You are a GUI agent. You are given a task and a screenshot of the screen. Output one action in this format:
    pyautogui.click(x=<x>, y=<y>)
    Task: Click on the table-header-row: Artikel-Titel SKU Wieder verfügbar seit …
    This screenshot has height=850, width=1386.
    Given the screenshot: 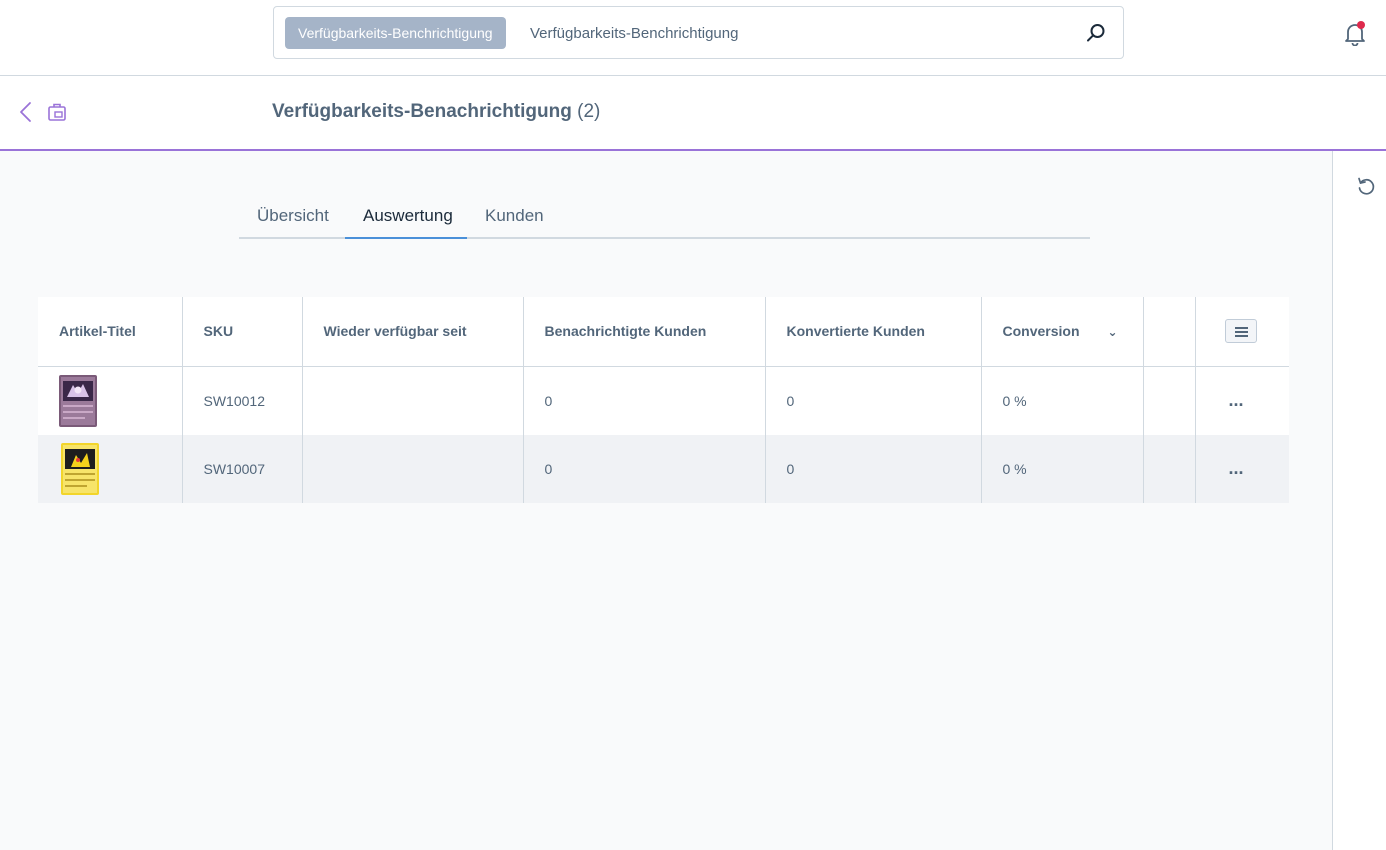 What is the action you would take?
    pyautogui.click(x=663, y=332)
    